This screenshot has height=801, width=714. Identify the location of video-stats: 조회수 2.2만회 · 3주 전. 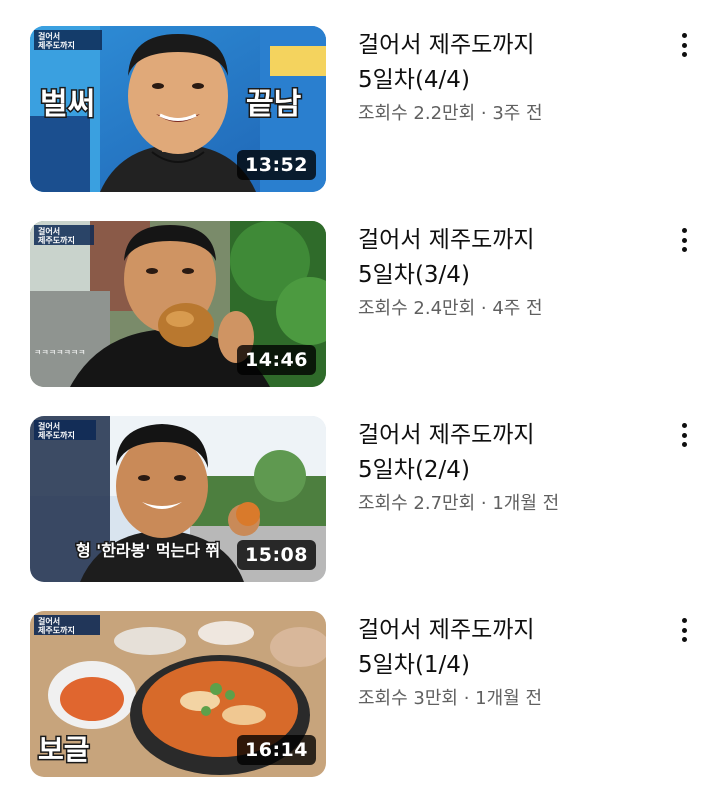
(508, 114).